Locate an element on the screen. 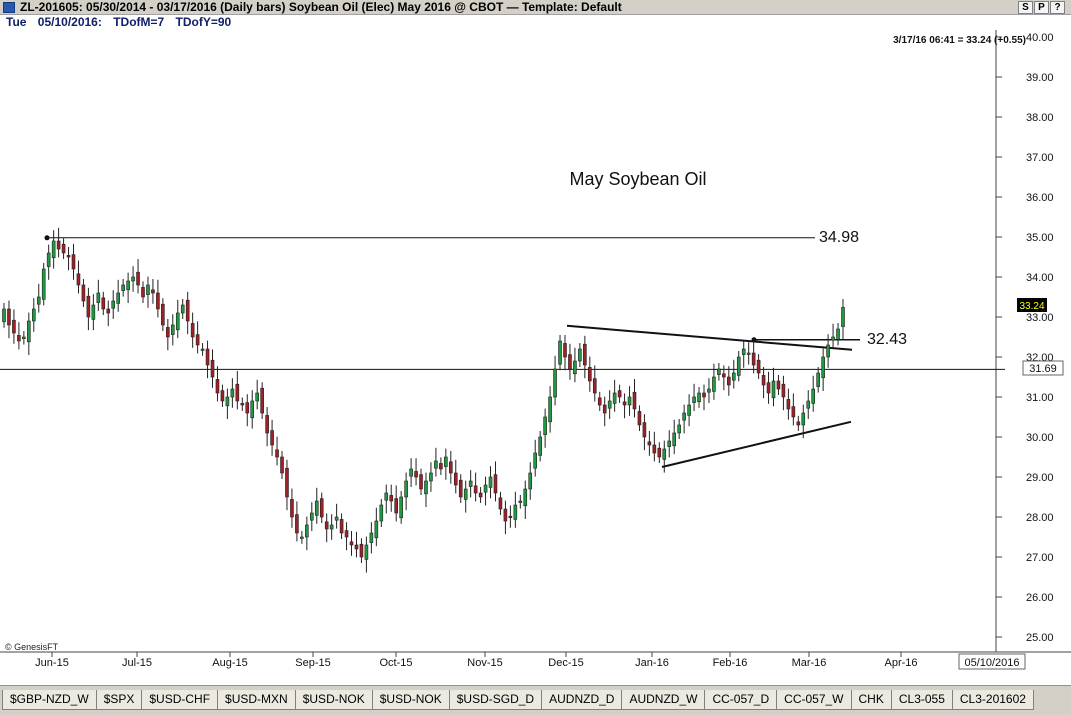  symbol-tab: CL3-201602 is located at coordinates (992, 700).